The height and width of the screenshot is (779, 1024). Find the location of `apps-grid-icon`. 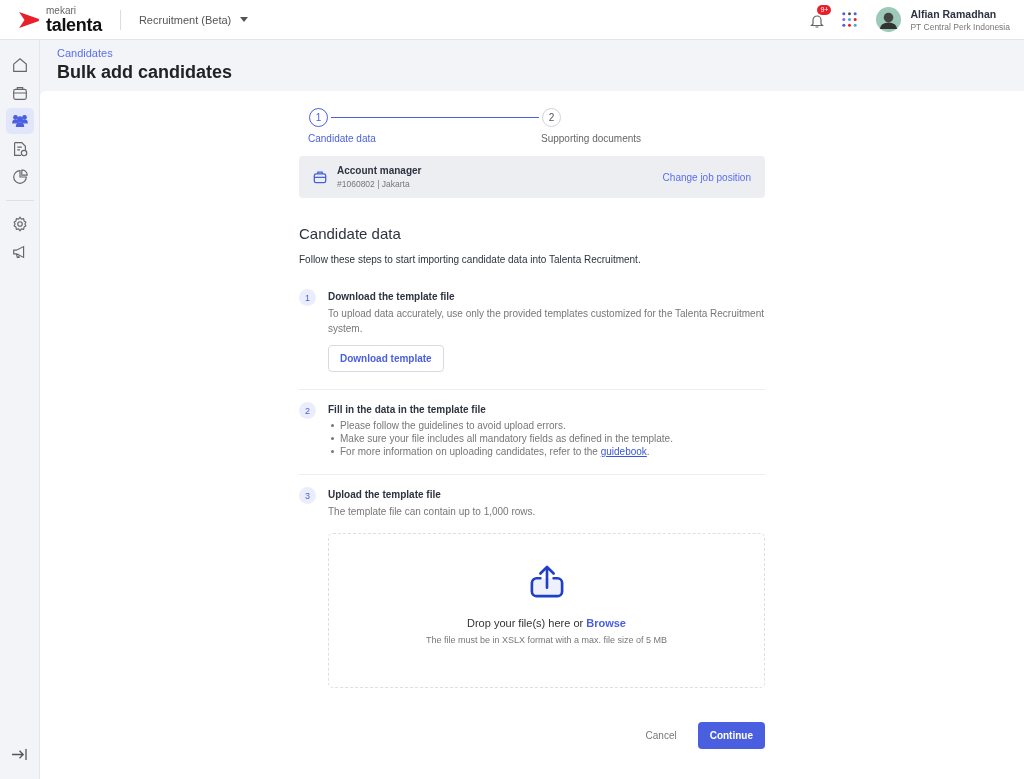

apps-grid-icon is located at coordinates (850, 19).